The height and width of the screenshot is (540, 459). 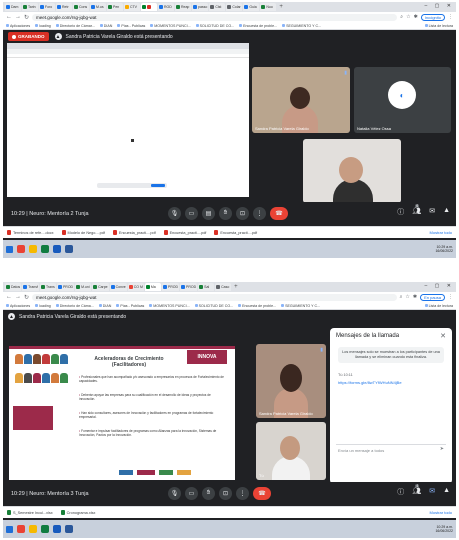 I want to click on download-item: Cronograma.xlsx, so click(x=77, y=512).